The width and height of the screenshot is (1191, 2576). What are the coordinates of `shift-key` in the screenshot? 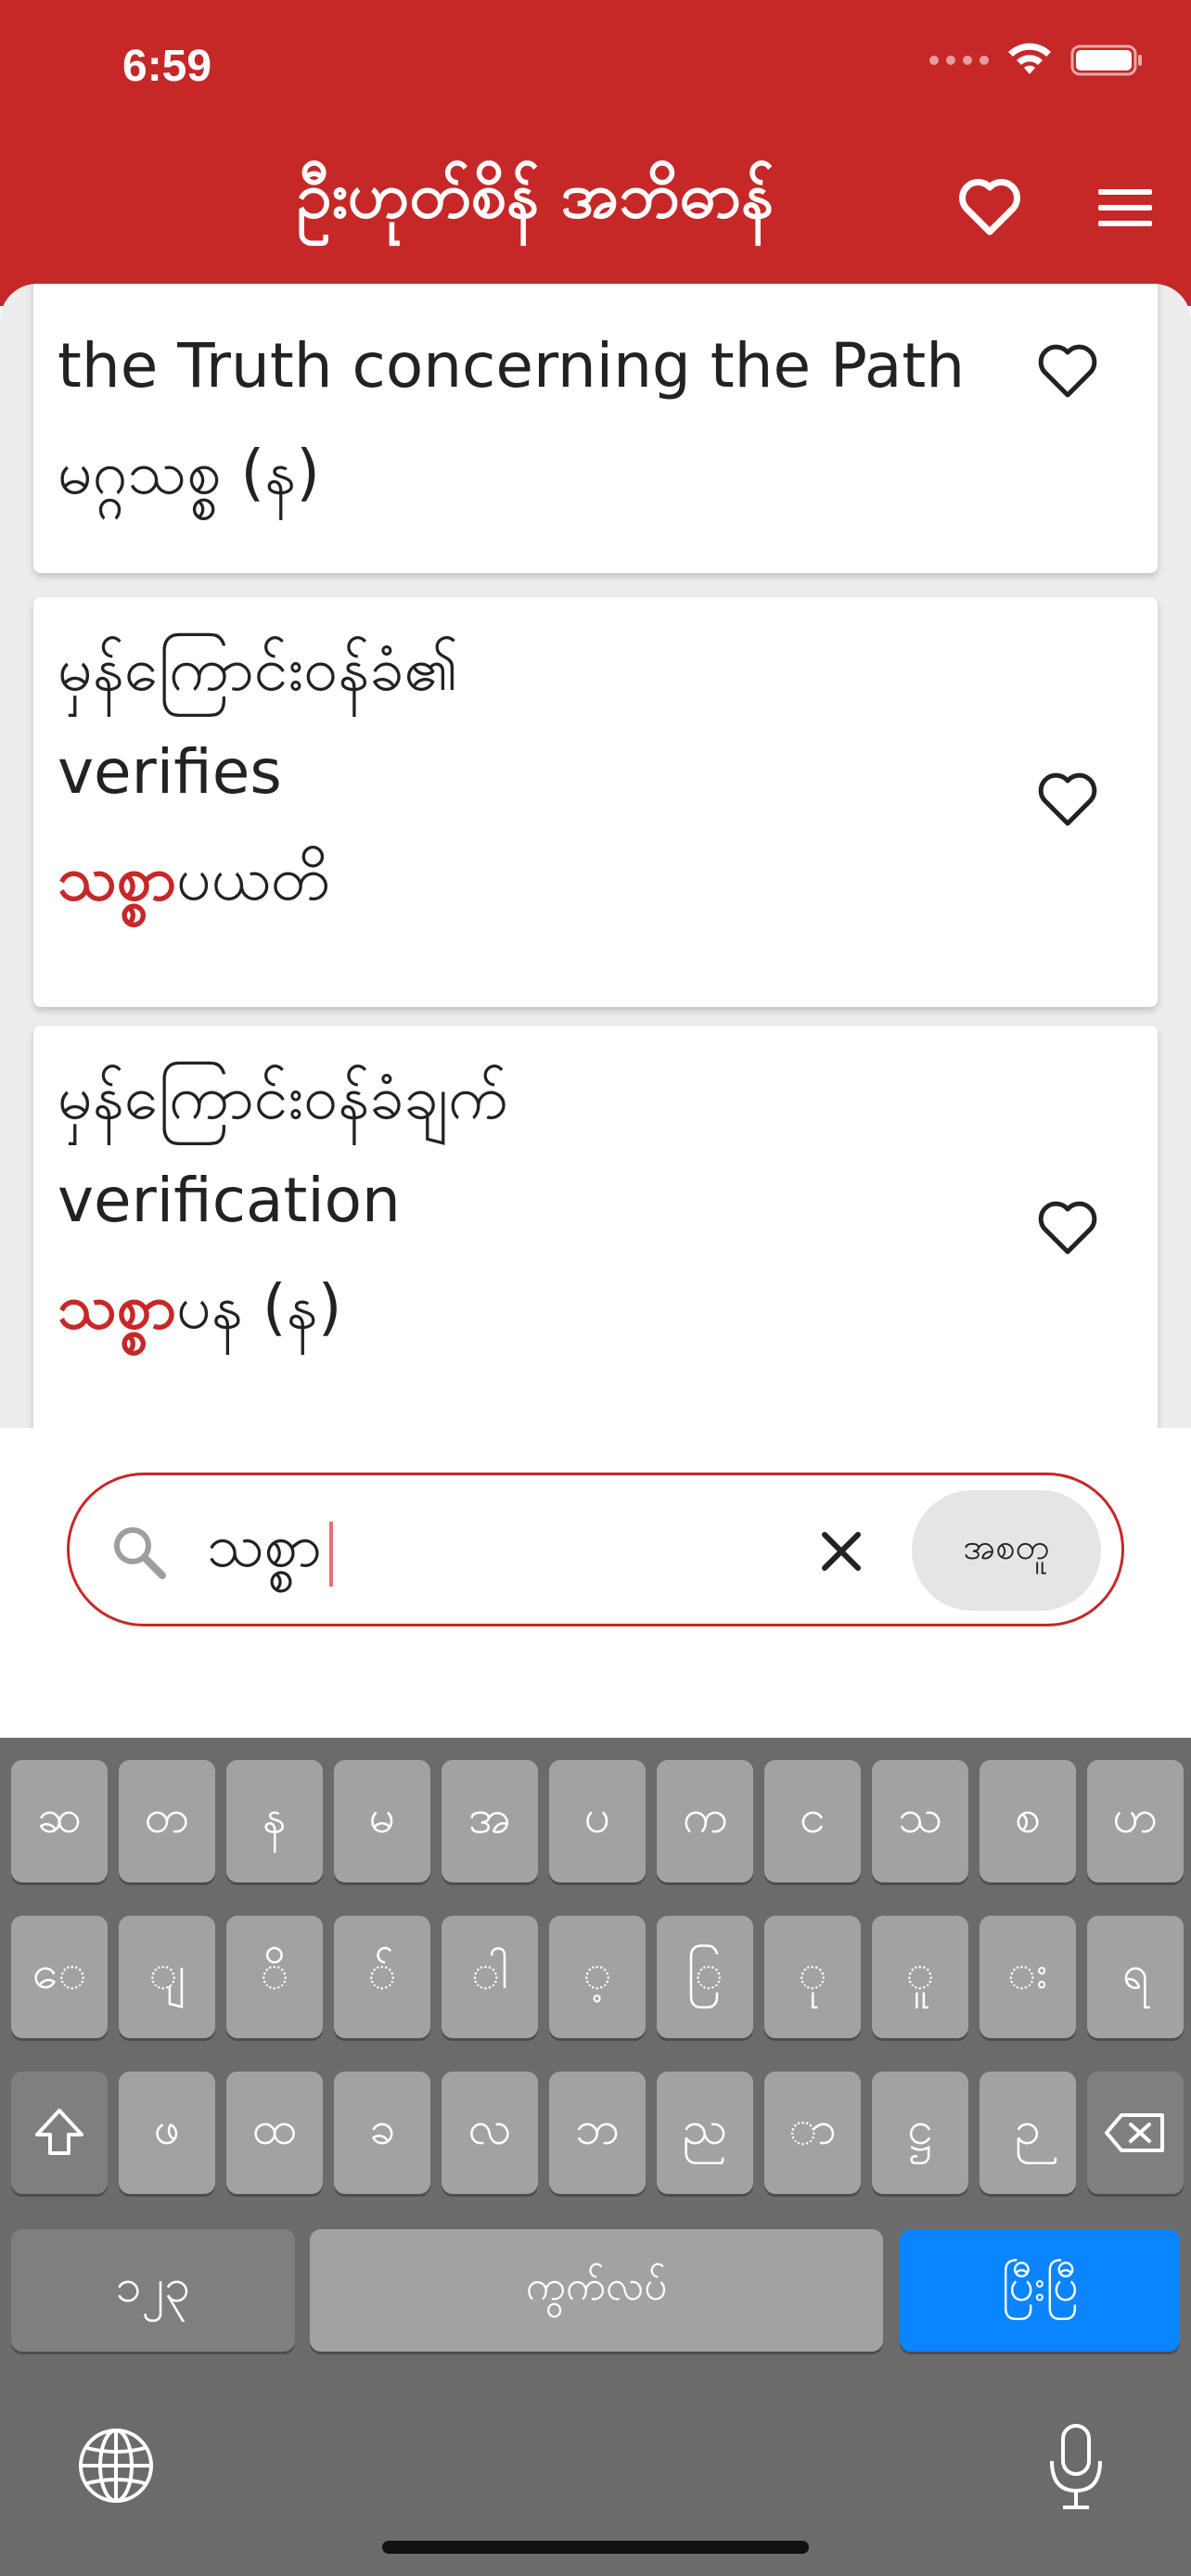 It's located at (60, 2133).